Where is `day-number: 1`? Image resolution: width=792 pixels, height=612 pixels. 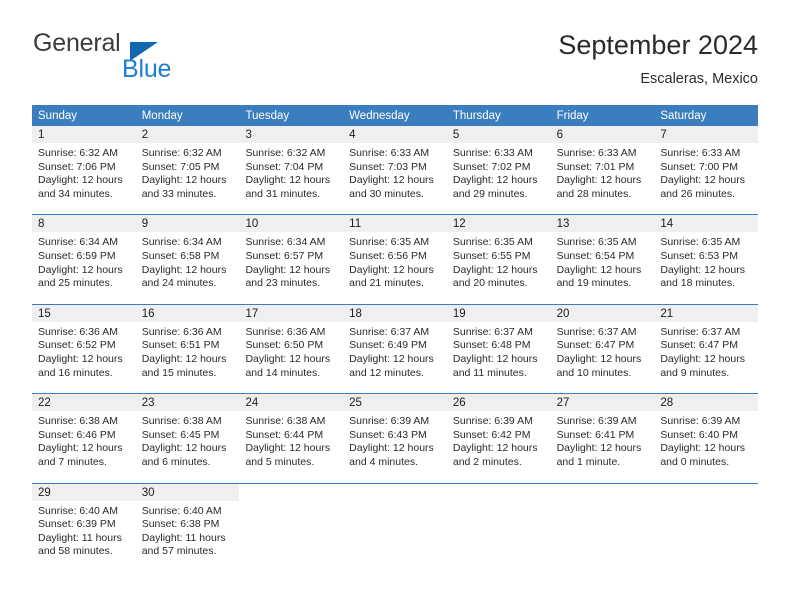 day-number: 1 is located at coordinates (84, 134).